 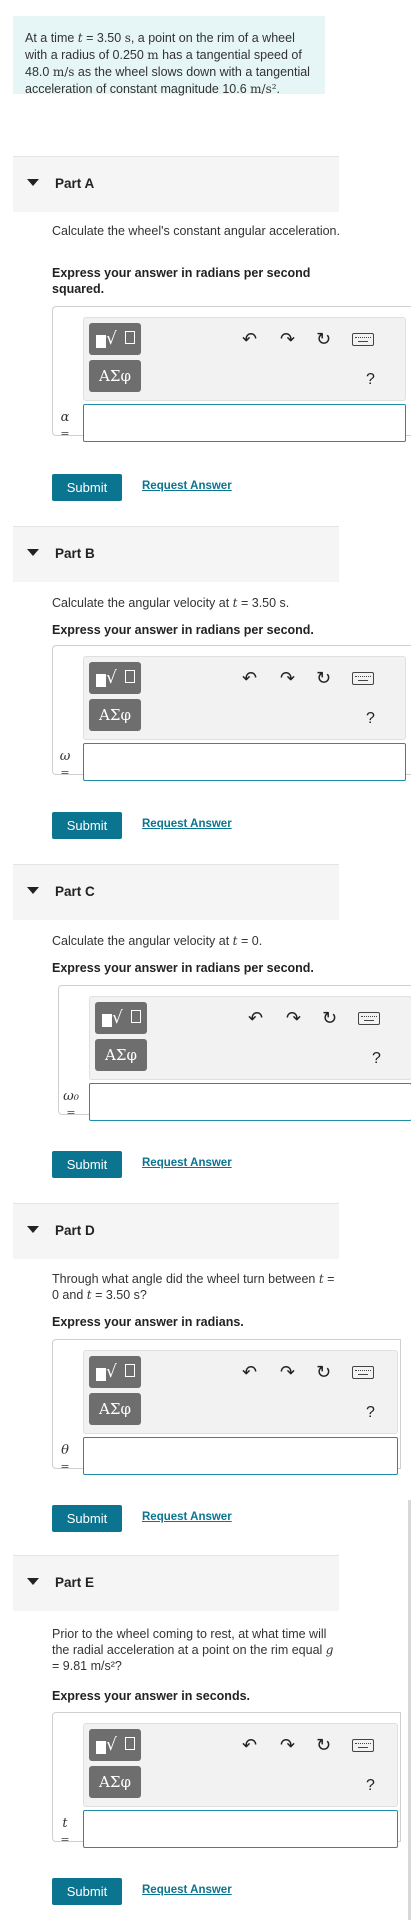 I want to click on part-c-question: Calculate the angular velocity at t = 0., so click(x=197, y=941).